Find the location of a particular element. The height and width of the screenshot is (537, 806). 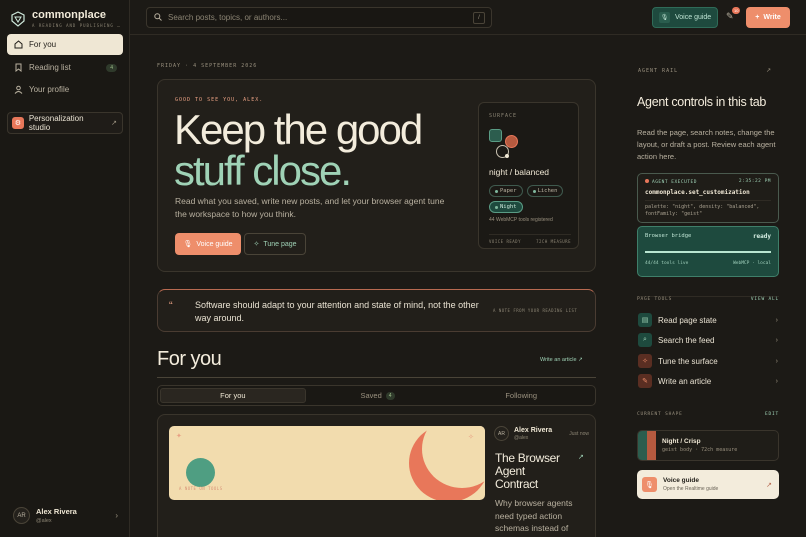

exec-function: commonplace.set_customization is located at coordinates (697, 192).